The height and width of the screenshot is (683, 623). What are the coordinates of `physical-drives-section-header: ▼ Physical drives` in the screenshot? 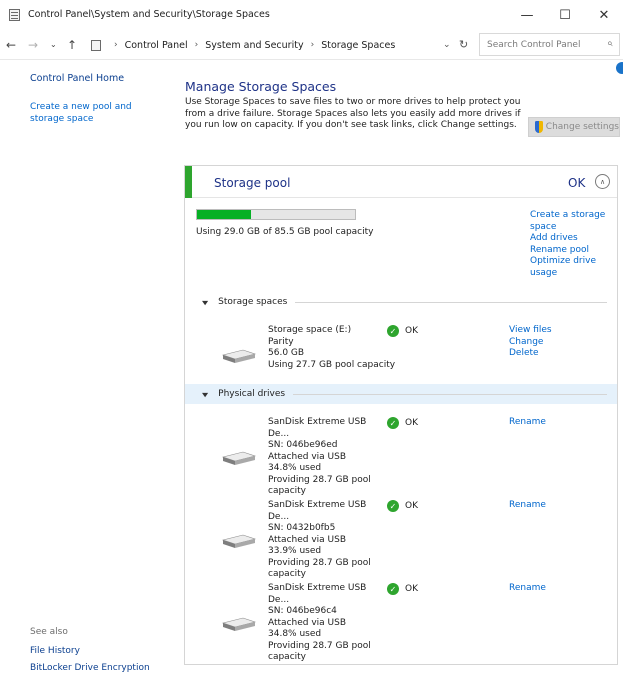 It's located at (401, 394).